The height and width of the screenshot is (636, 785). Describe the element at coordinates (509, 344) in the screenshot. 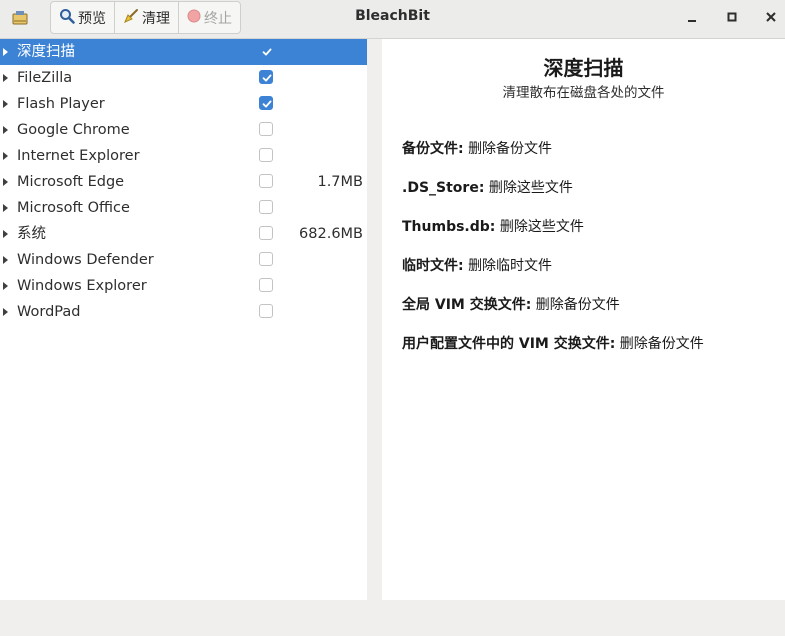

I see `option-name: 用户配置文件中的 VIM 交换文件:` at that location.